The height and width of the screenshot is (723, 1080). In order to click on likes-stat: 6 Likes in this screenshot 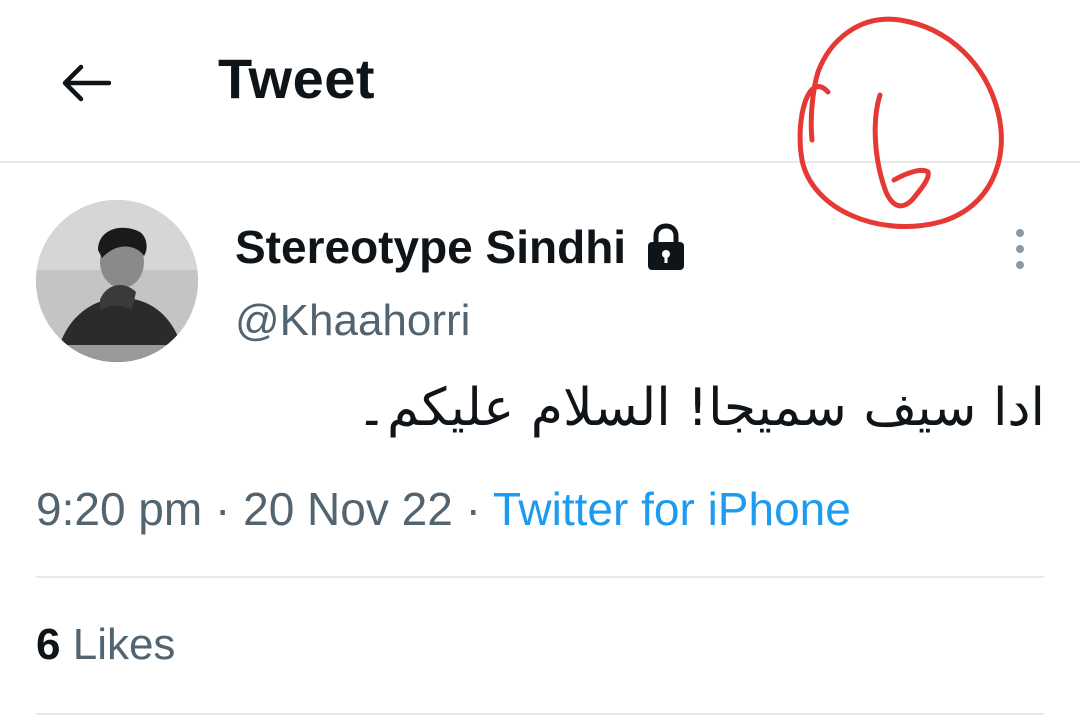, I will do `click(105, 645)`.